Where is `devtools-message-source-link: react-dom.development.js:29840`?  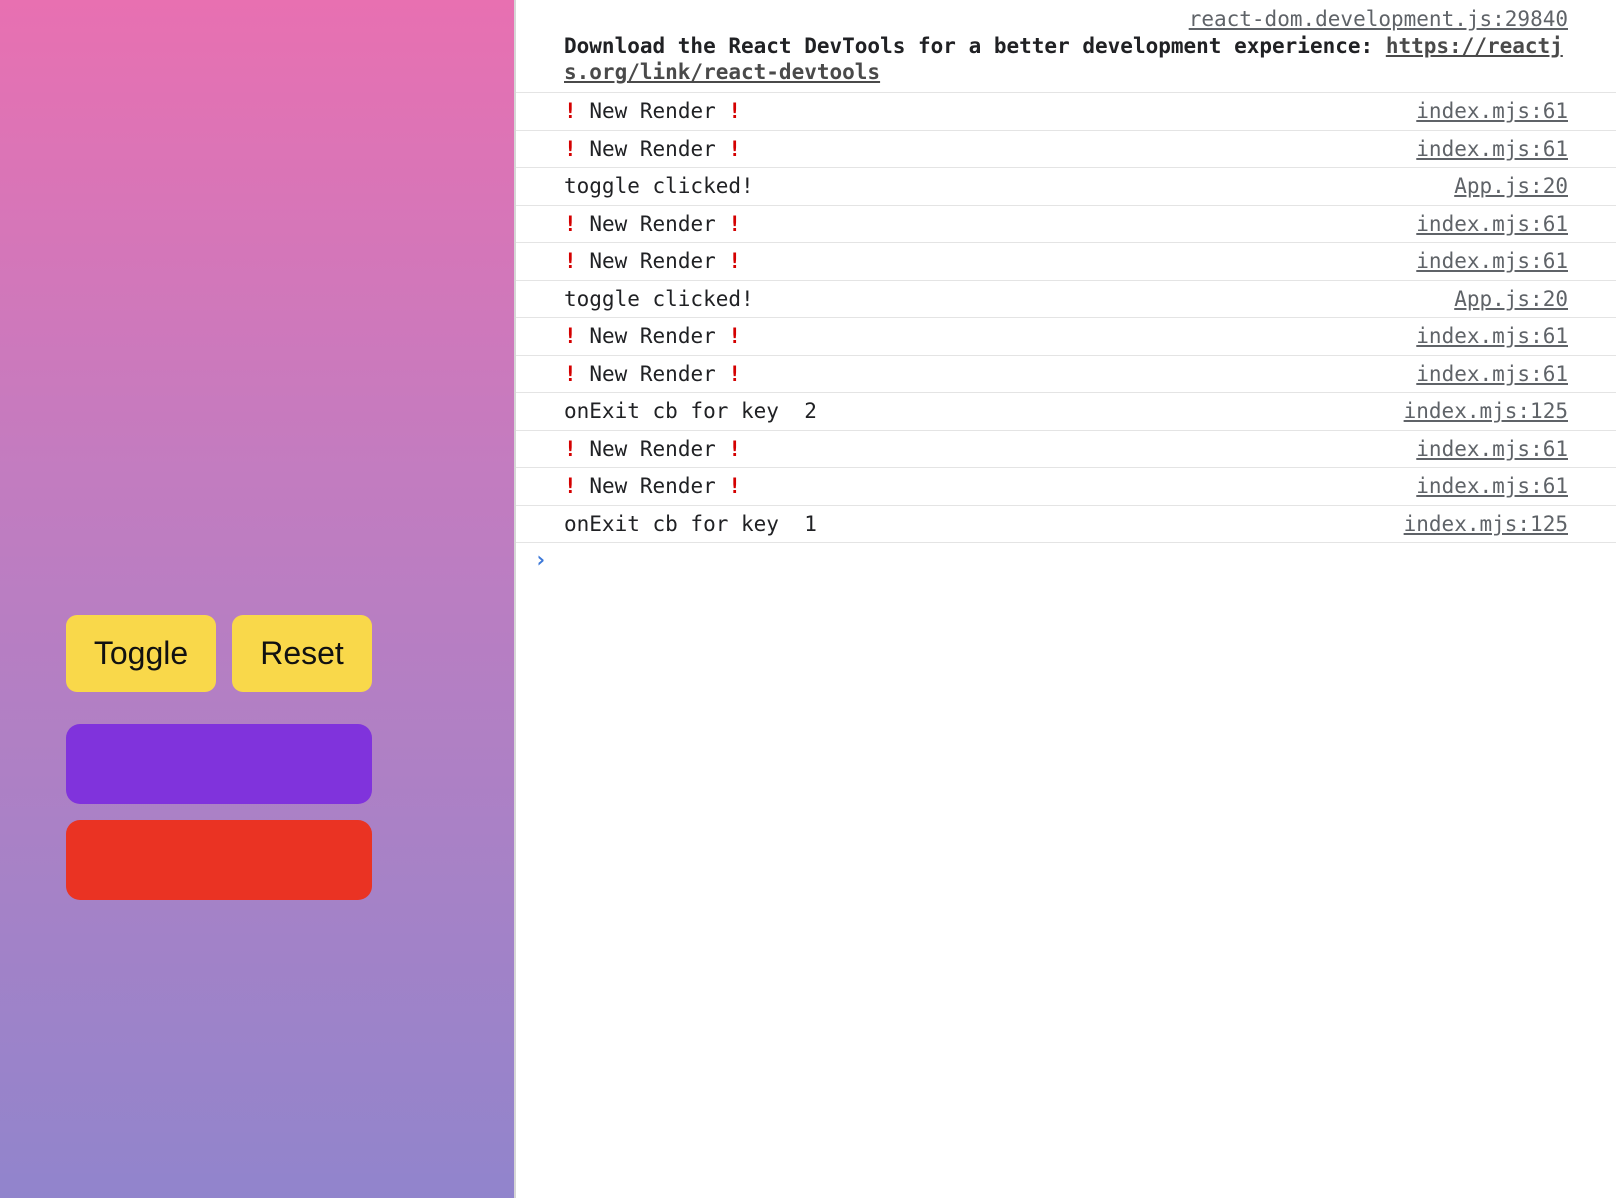 devtools-message-source-link: react-dom.development.js:29840 is located at coordinates (1378, 19).